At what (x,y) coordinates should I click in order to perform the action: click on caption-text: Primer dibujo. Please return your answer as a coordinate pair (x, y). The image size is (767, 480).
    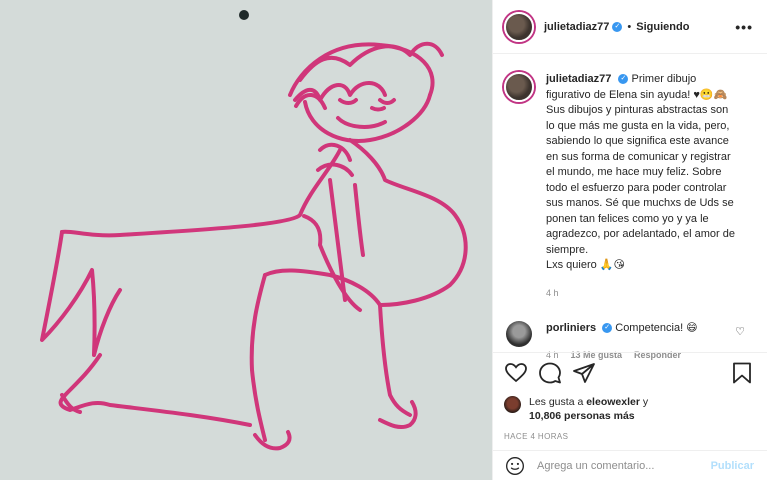
    Looking at the image, I should click on (664, 79).